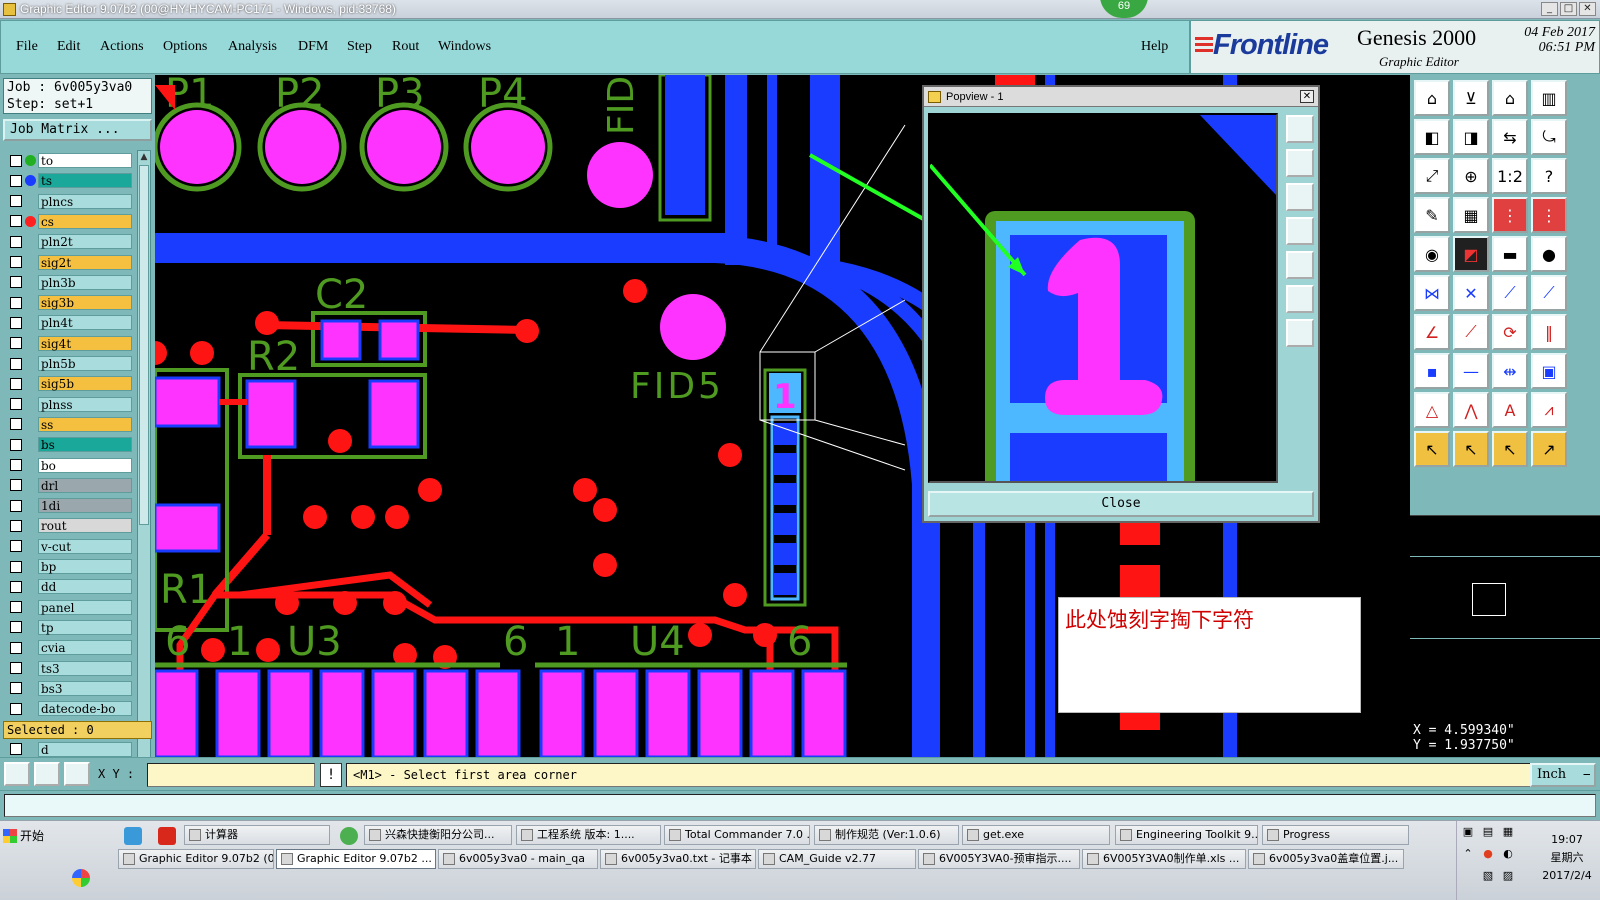  I want to click on select-icon: ▪, so click(1432, 371).